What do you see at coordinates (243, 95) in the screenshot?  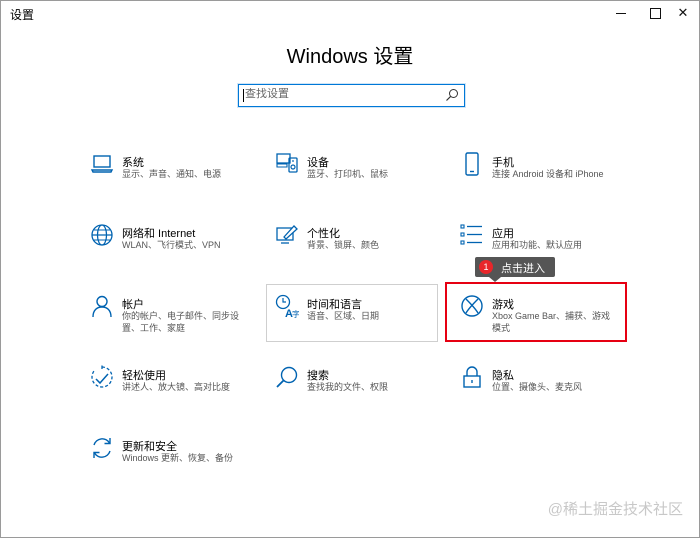 I see `text-caret` at bounding box center [243, 95].